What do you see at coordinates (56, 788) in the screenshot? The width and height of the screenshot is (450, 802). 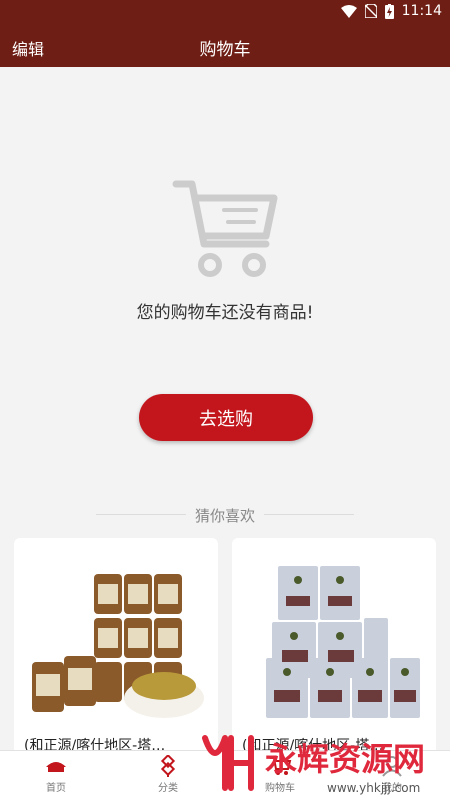 I see `tab-home-label: 首页` at bounding box center [56, 788].